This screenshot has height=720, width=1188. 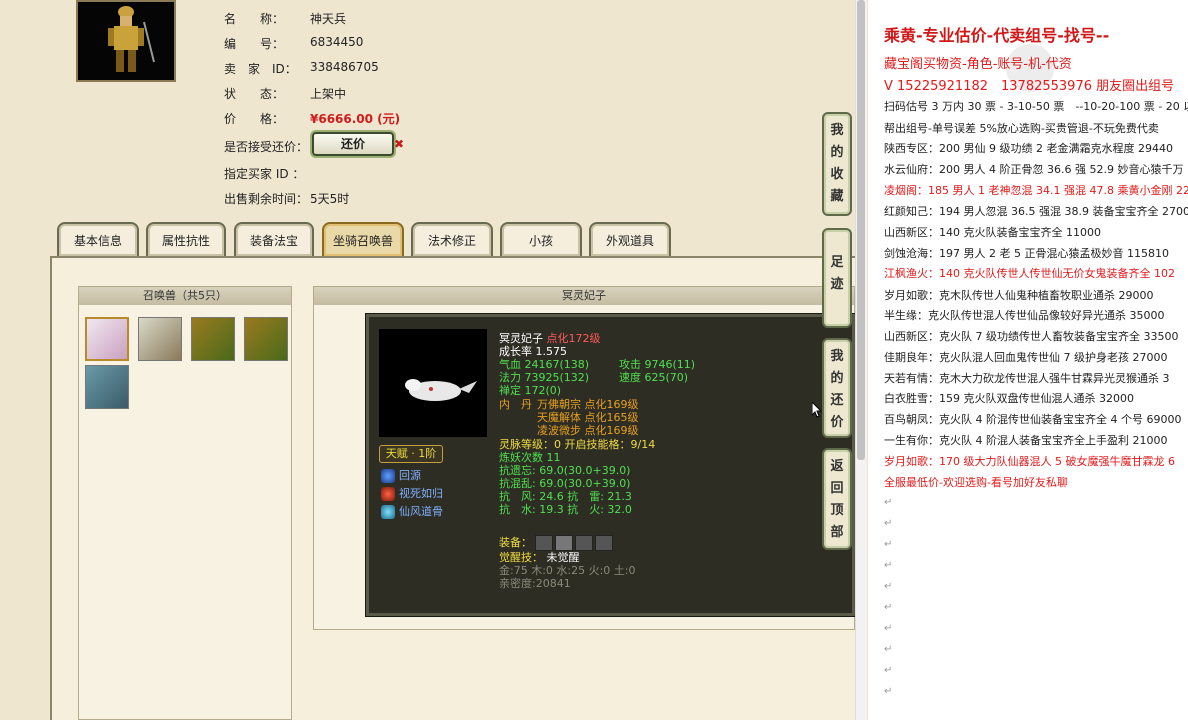 I want to click on skill-2-label: 视死如归, so click(x=421, y=493).